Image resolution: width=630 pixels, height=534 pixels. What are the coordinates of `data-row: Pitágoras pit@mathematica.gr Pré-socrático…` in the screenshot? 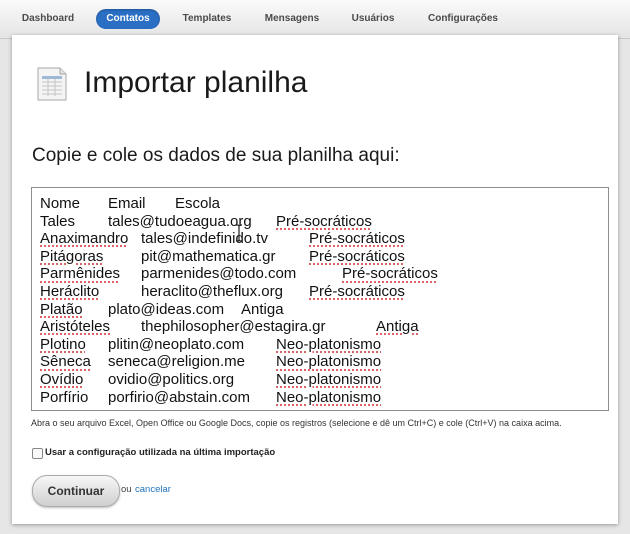 It's located at (324, 257).